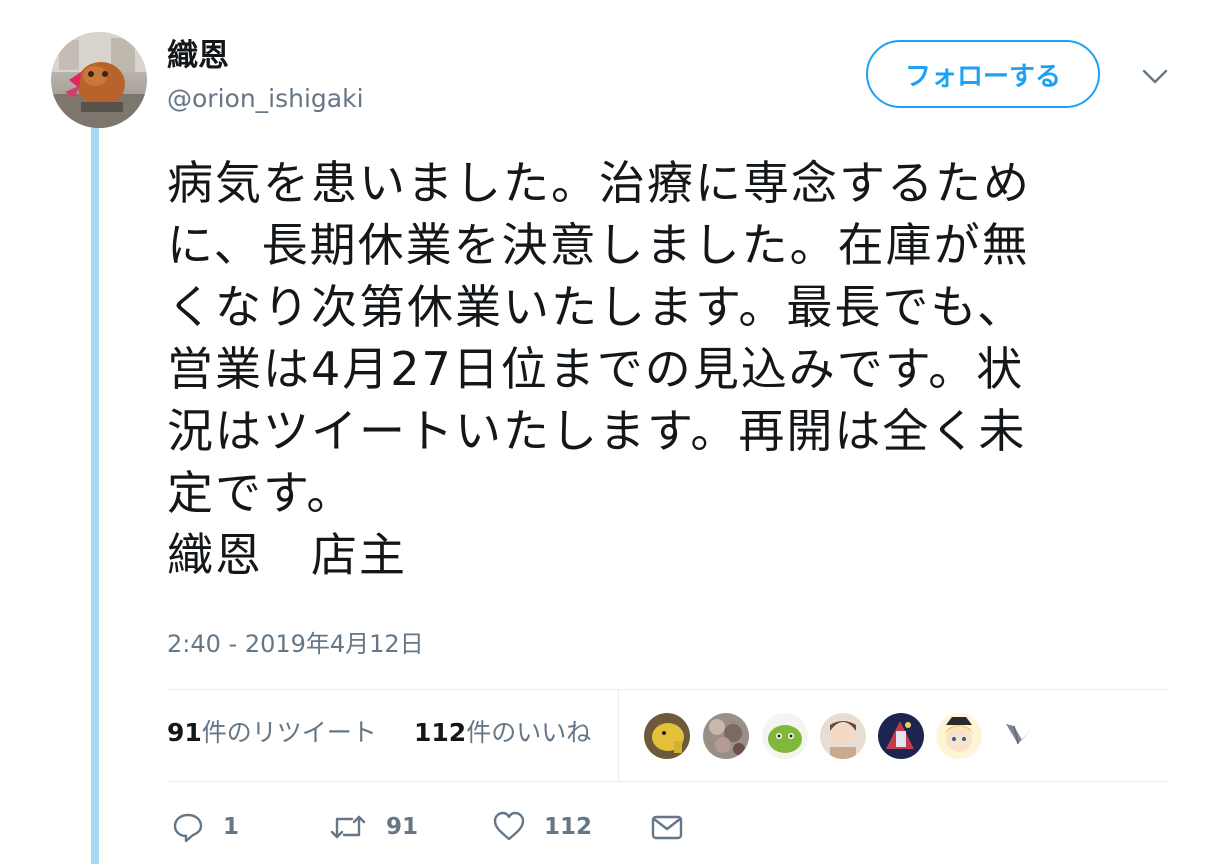  What do you see at coordinates (983, 74) in the screenshot?
I see `follow-button: フォローする` at bounding box center [983, 74].